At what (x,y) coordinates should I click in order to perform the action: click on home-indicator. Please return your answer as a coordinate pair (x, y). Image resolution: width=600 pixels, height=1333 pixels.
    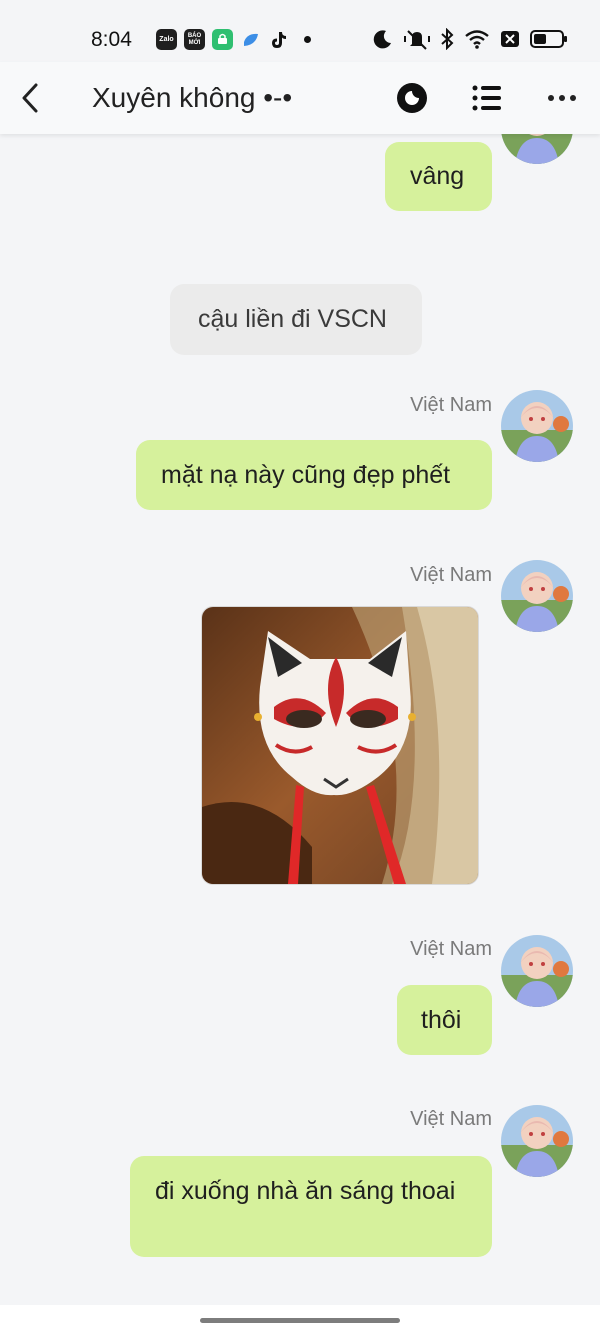
    Looking at the image, I should click on (300, 1320).